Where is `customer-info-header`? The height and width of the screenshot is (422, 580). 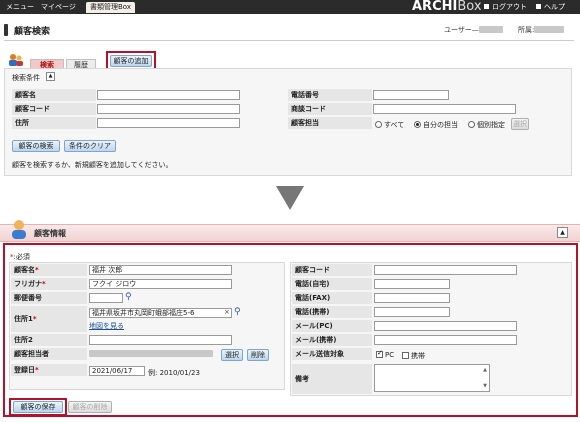
customer-info-header is located at coordinates (290, 233).